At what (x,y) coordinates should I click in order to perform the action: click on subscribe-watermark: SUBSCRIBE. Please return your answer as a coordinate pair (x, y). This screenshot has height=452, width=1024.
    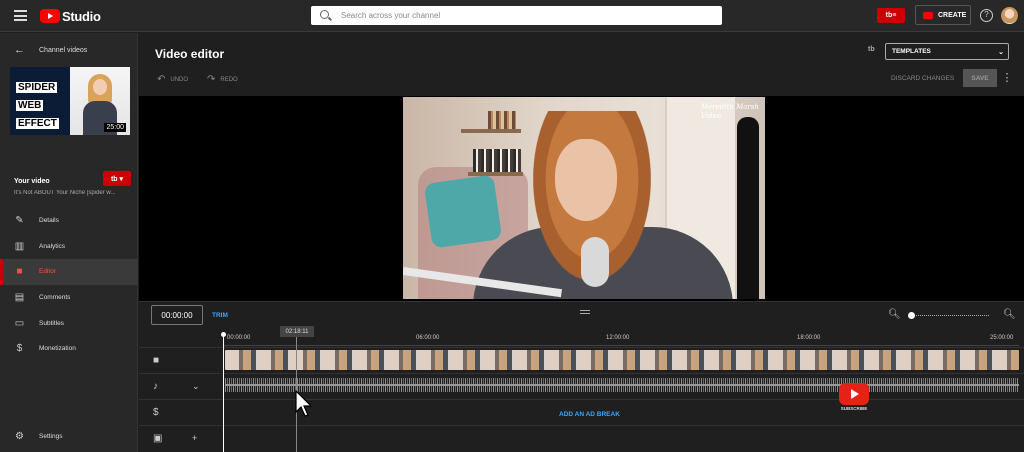
    Looking at the image, I should click on (854, 398).